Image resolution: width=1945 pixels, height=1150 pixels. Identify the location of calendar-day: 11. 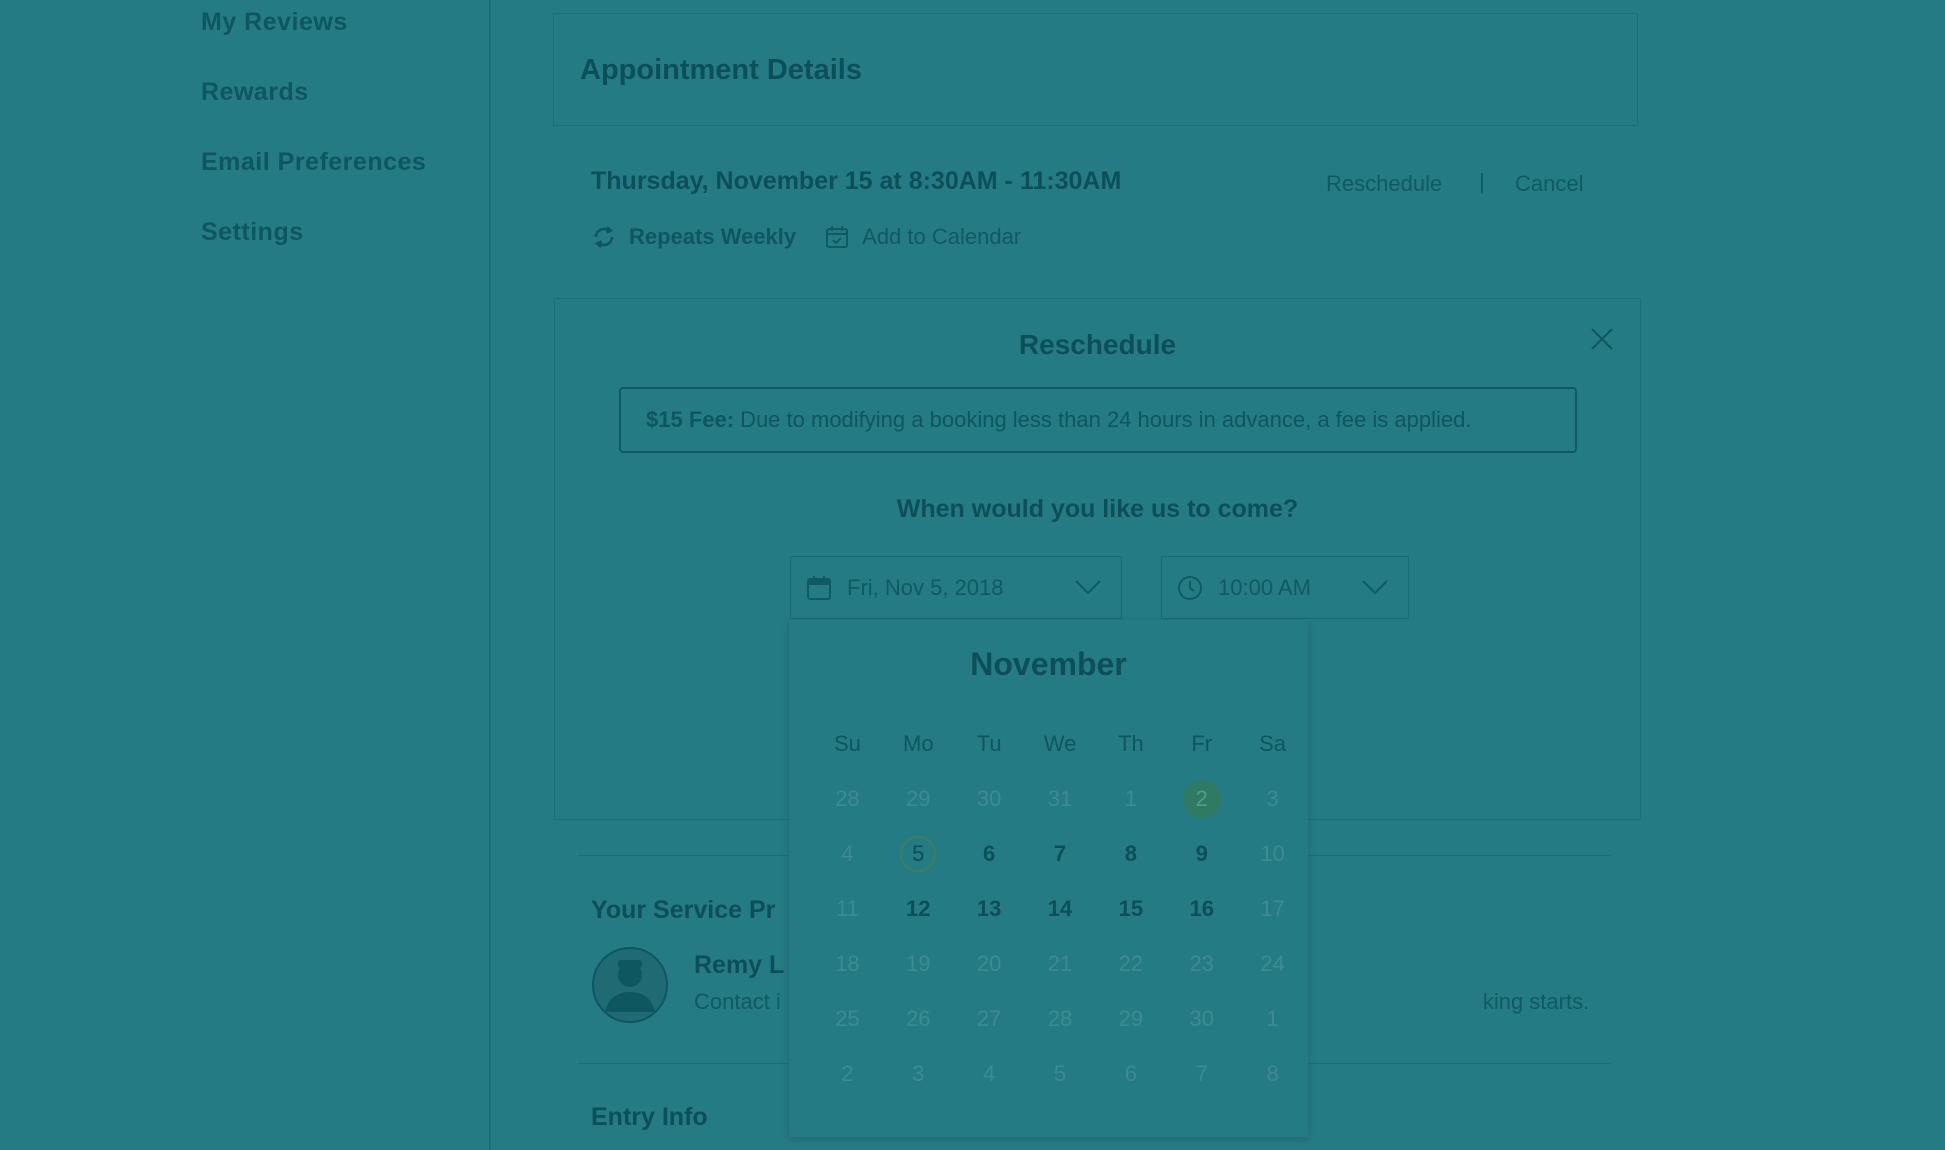
(847, 909).